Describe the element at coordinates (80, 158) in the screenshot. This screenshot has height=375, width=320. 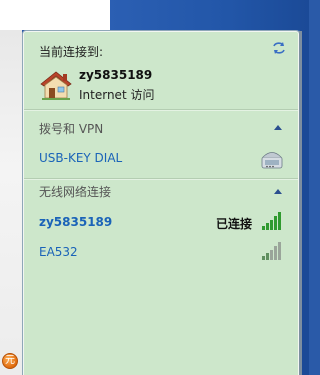
I see `connection-item-usb-key-dial: USB-KEY DIAL` at that location.